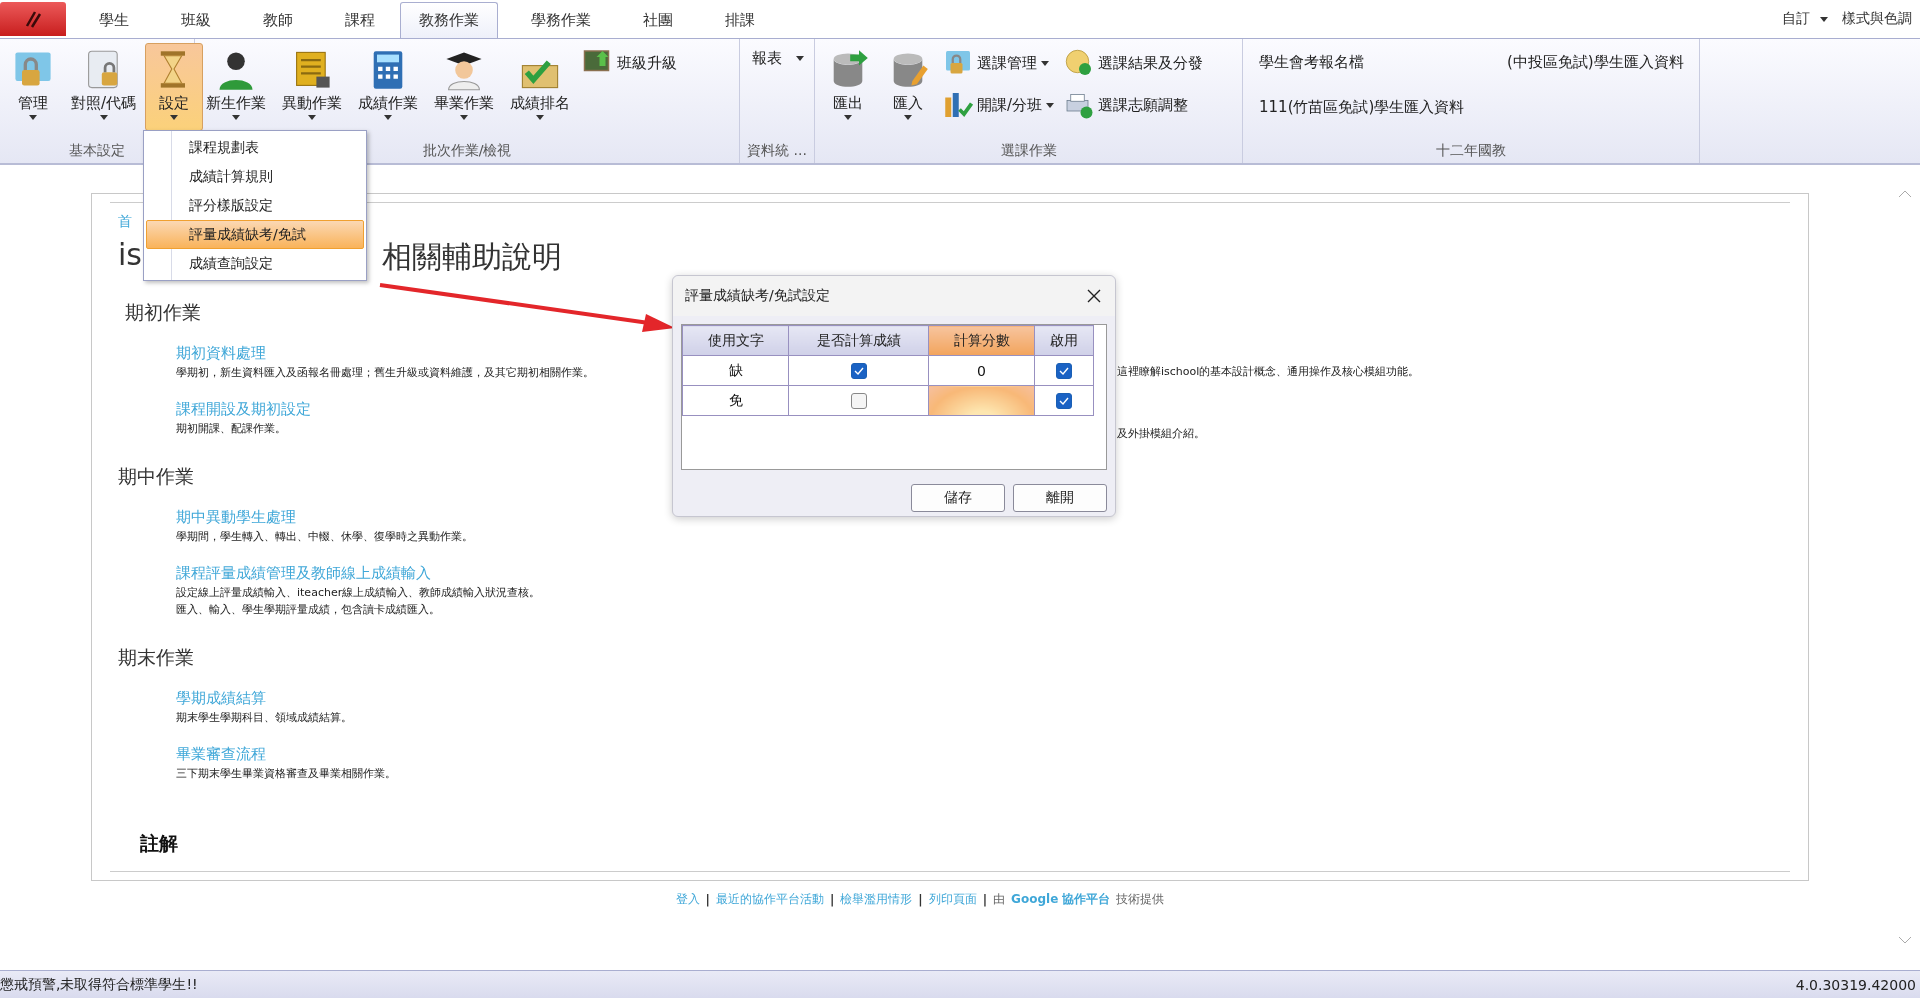  I want to click on link-description: 期末學生學期科目、領域成績結算。, so click(264, 717).